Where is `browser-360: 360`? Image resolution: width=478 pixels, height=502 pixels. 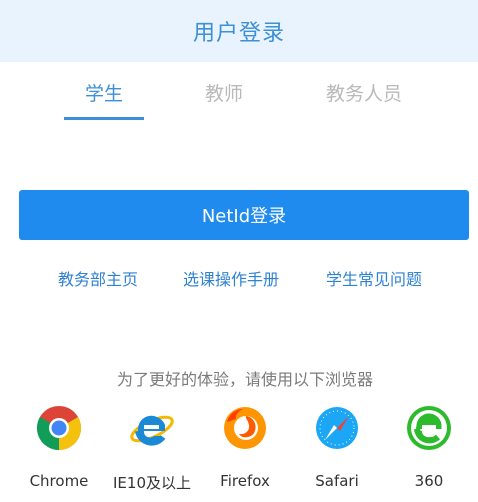 browser-360: 360 is located at coordinates (429, 447).